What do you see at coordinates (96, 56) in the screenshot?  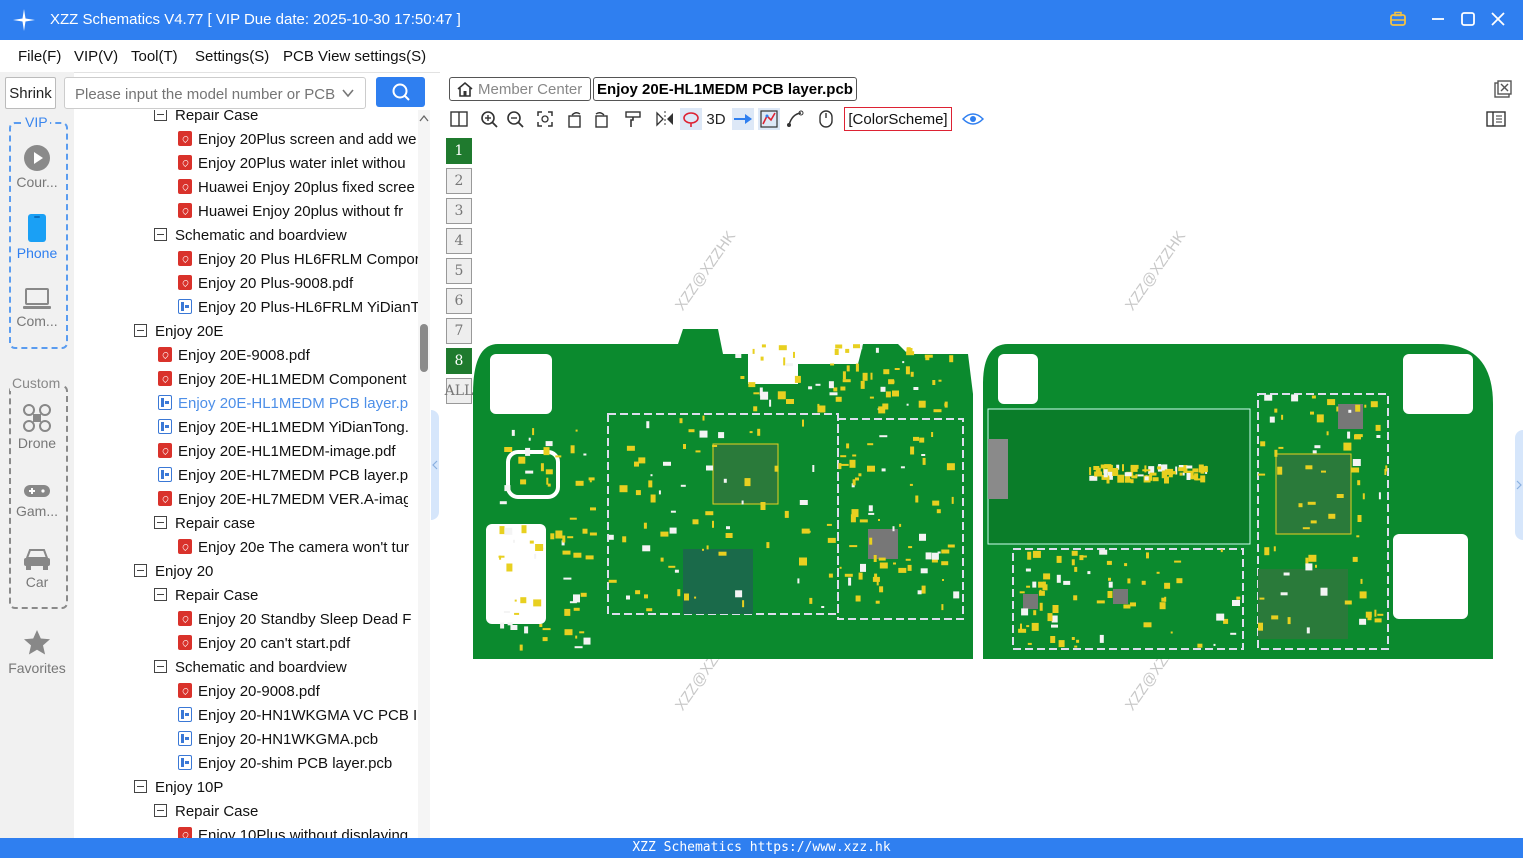 I see `menu-vip: VIP(V)` at bounding box center [96, 56].